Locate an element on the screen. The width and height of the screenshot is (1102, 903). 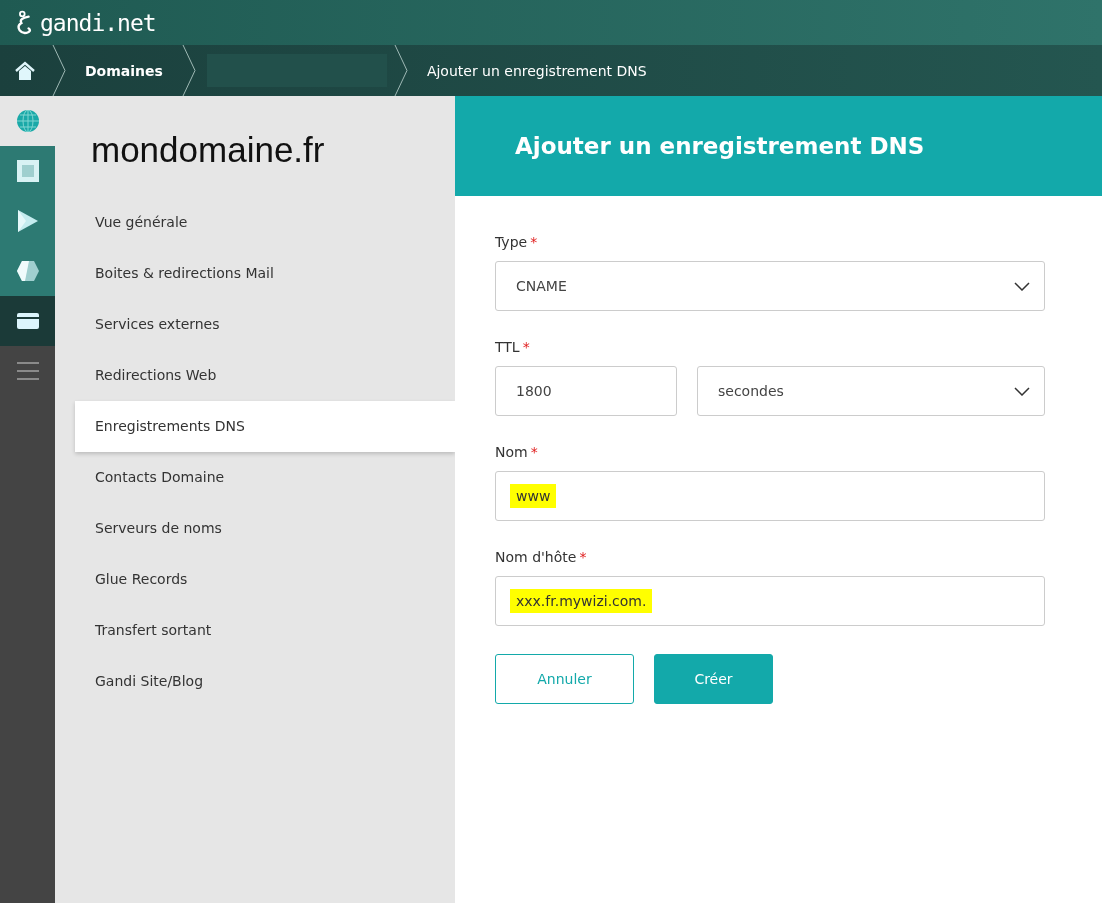
sidebar-item: Enregistrements DNS is located at coordinates (265, 426).